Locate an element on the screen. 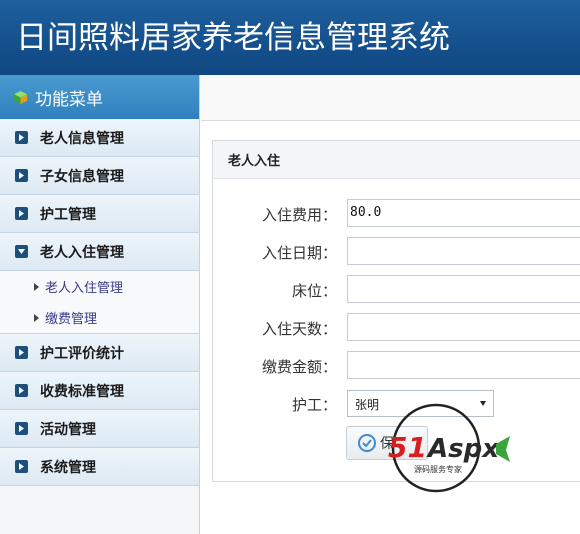  sidebar-item-fee-standard: 收费标准管理 is located at coordinates (99, 391).